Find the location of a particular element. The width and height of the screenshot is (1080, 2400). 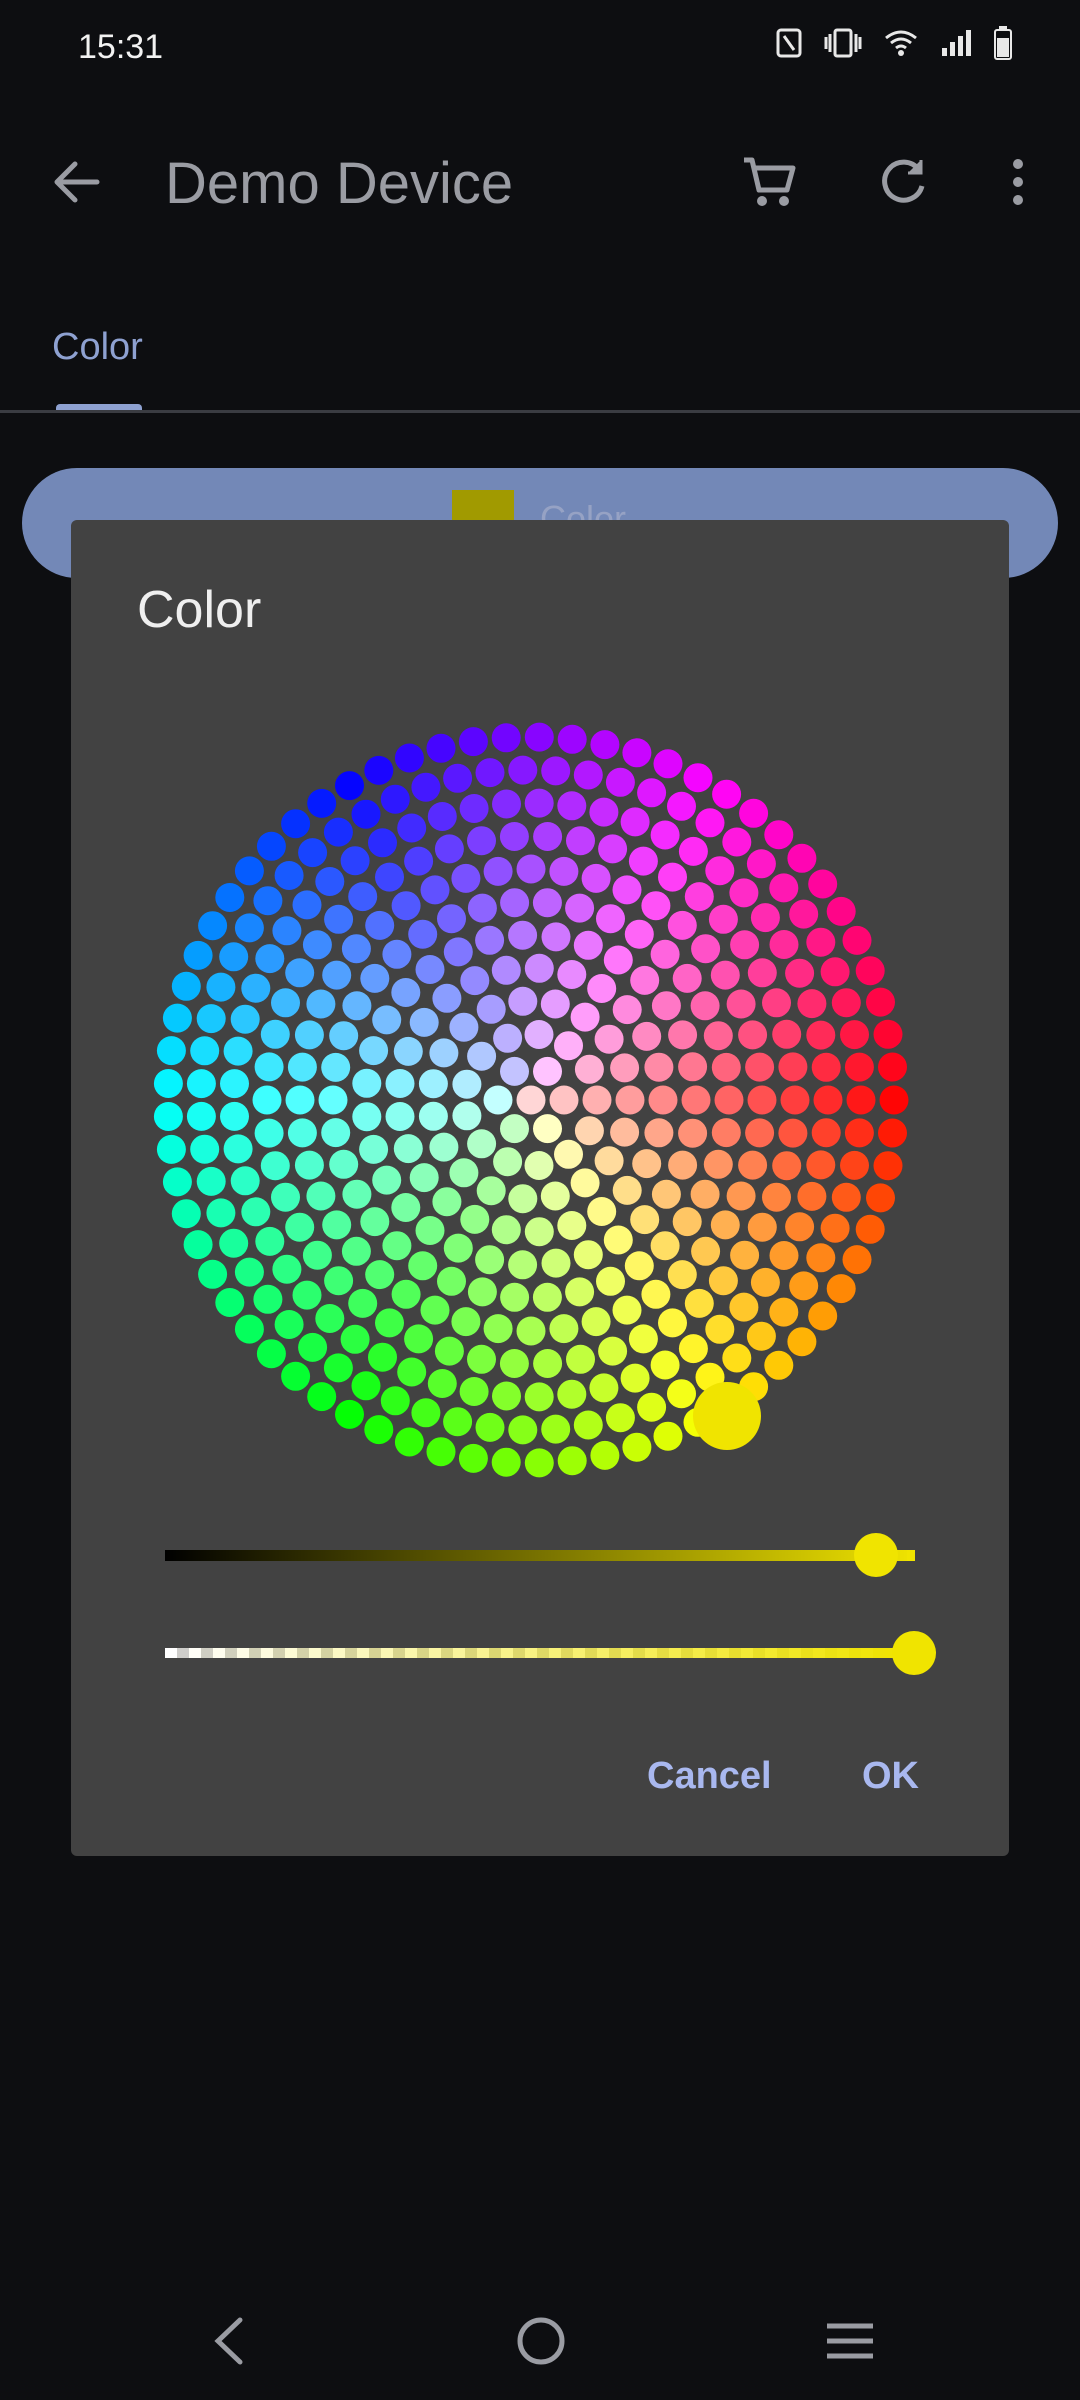

more-options-button is located at coordinates (1018, 182).